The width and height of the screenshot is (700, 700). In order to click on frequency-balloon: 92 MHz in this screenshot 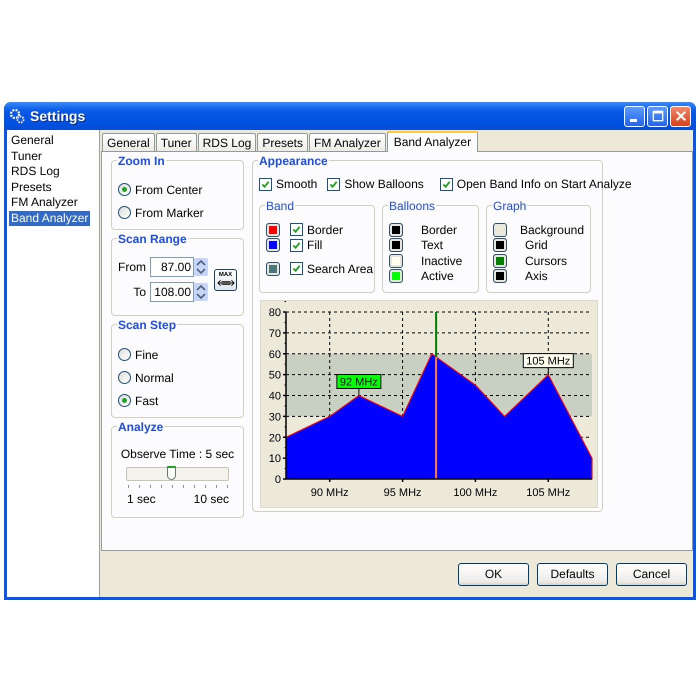, I will do `click(359, 385)`.